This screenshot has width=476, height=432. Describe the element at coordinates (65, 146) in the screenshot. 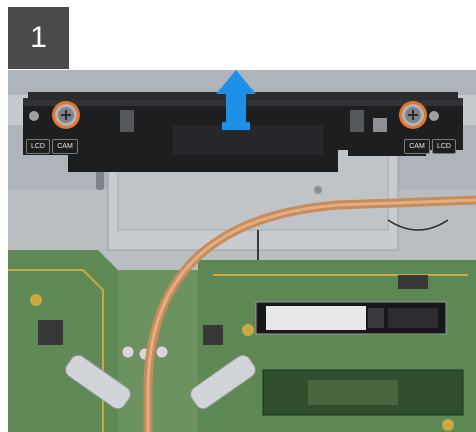

I see `label-cam-left: CAM` at that location.